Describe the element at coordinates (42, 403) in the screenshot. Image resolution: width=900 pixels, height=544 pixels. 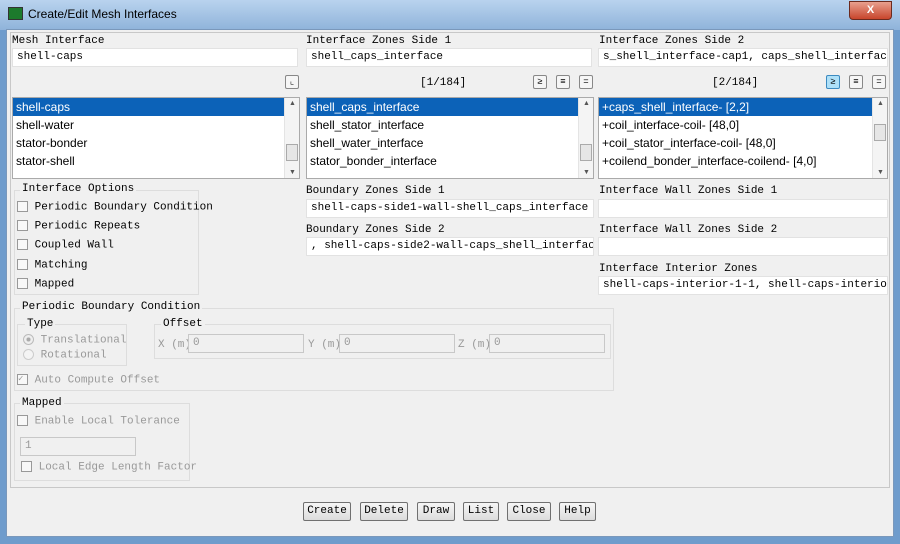
I see `mapped-title: Mapped` at that location.